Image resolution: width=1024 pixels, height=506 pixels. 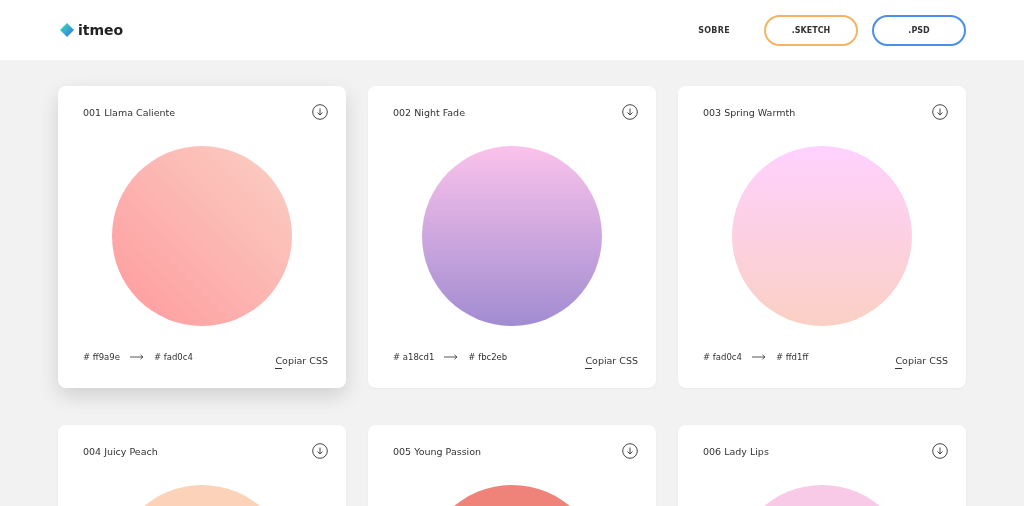 I want to click on color-code: # fbc2eb, so click(x=488, y=356).